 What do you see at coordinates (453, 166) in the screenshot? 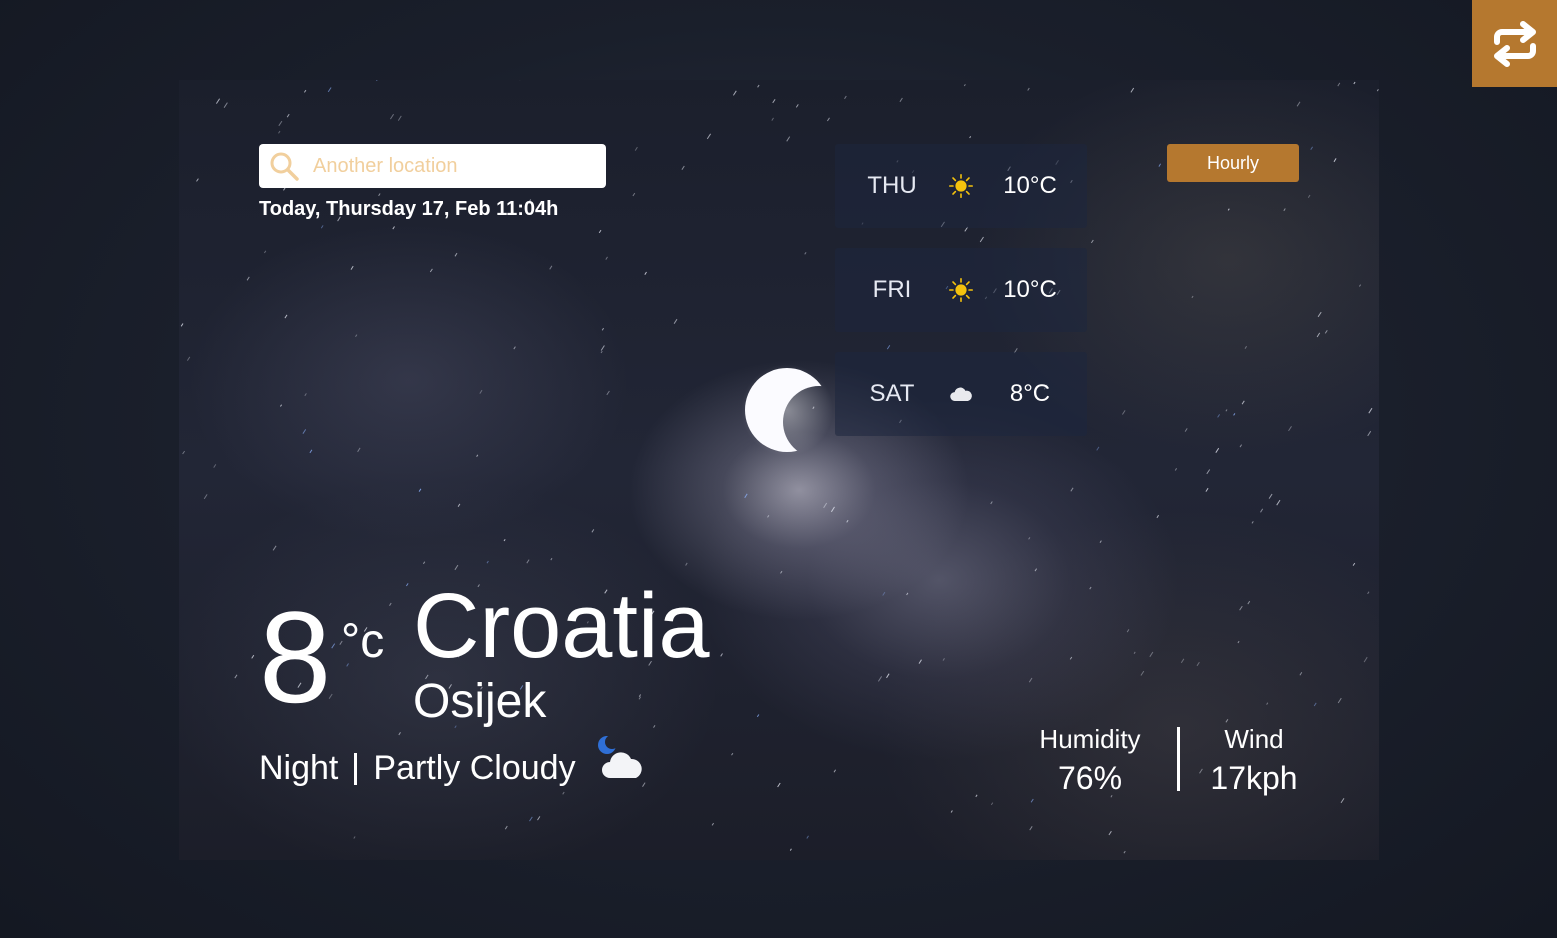
I see `search-input` at bounding box center [453, 166].